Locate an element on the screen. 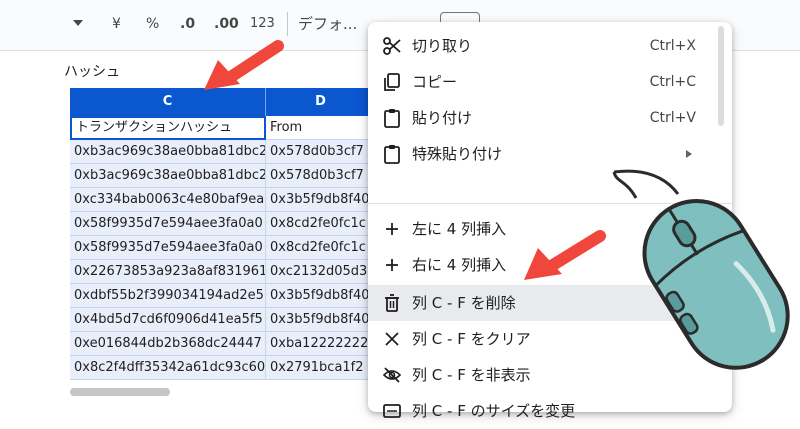  cell-d: 0xba12222222 is located at coordinates (321, 344).